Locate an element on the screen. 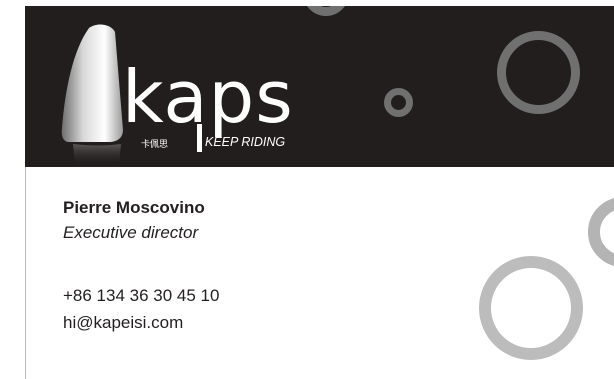 The width and height of the screenshot is (614, 379). email-address: hi@kapeisi.com is located at coordinates (123, 322).